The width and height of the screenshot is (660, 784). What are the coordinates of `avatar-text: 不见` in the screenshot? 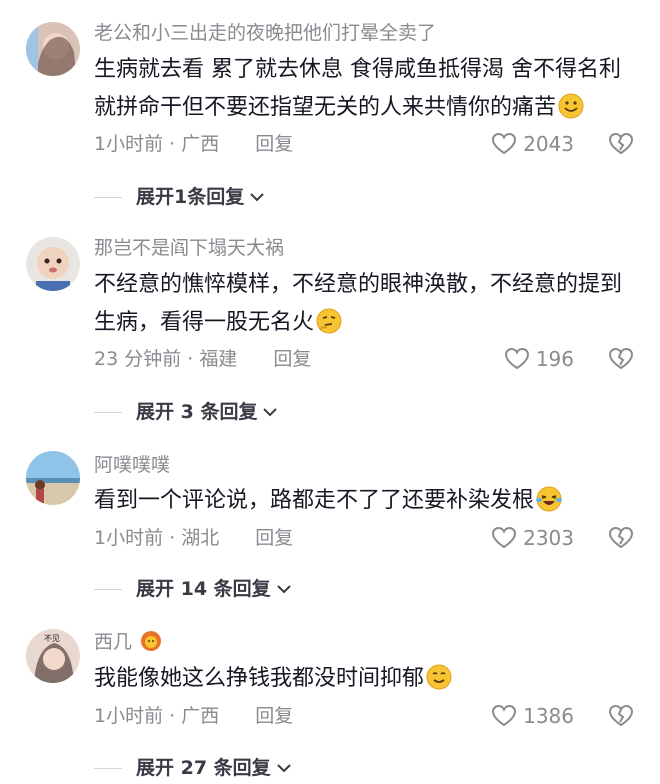 It's located at (52, 638).